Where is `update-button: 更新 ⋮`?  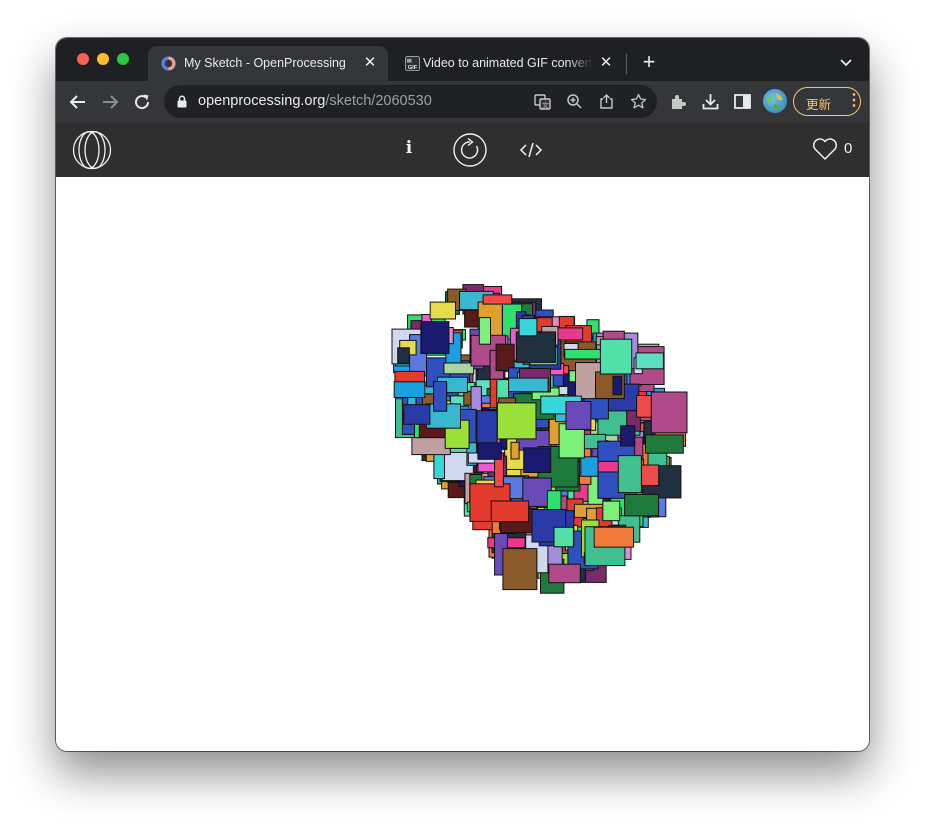
update-button: 更新 ⋮ is located at coordinates (827, 101).